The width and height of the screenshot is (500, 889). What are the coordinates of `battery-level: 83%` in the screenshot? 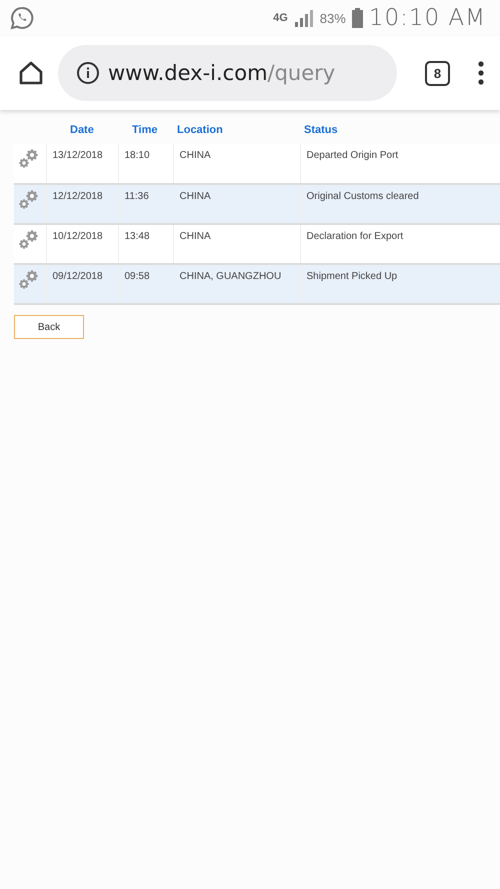 It's located at (333, 18).